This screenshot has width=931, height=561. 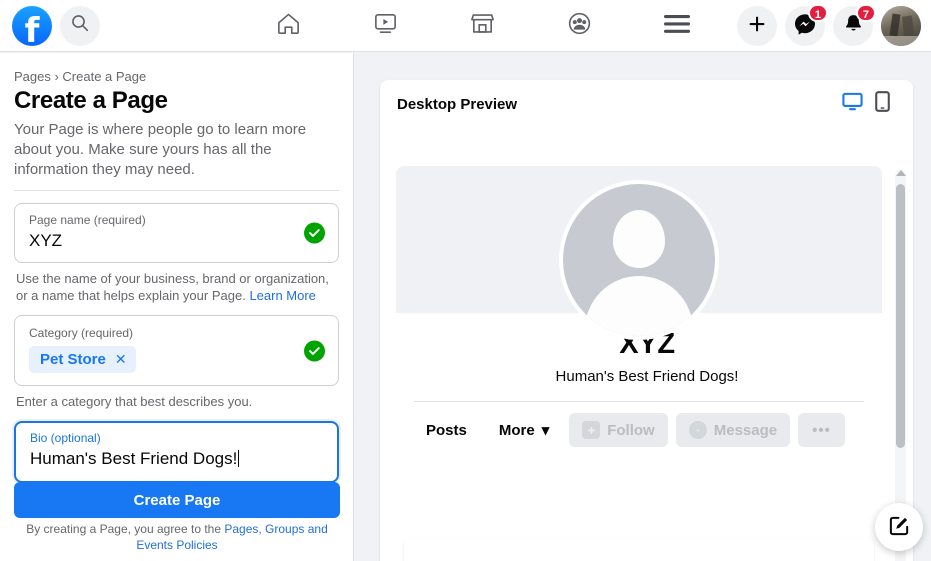 I want to click on bio-label: Bio (optional), so click(x=65, y=438).